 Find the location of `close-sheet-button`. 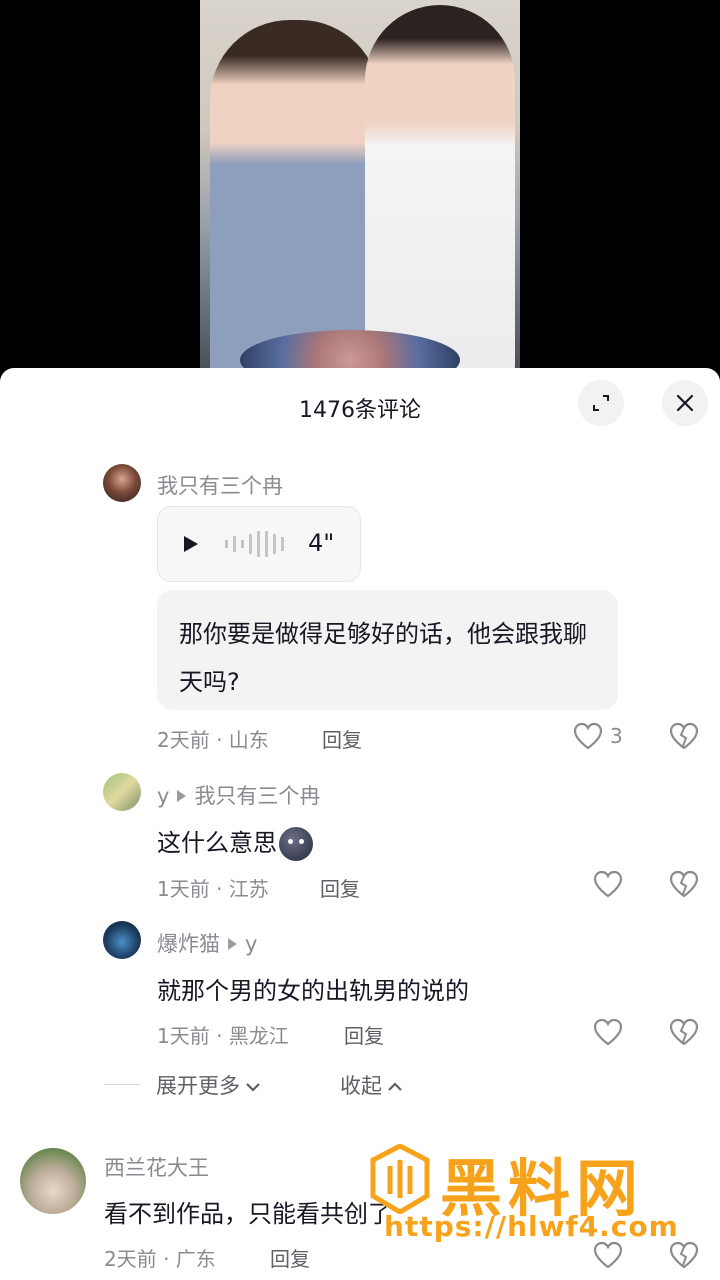

close-sheet-button is located at coordinates (685, 403).